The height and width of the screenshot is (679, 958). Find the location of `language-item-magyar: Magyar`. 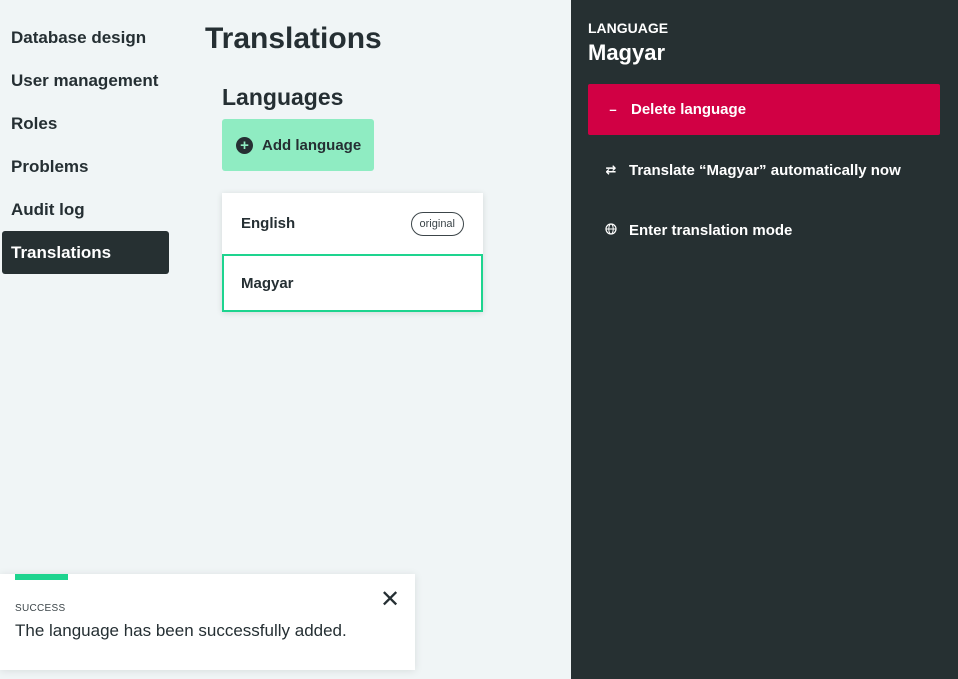

language-item-magyar: Magyar is located at coordinates (352, 283).